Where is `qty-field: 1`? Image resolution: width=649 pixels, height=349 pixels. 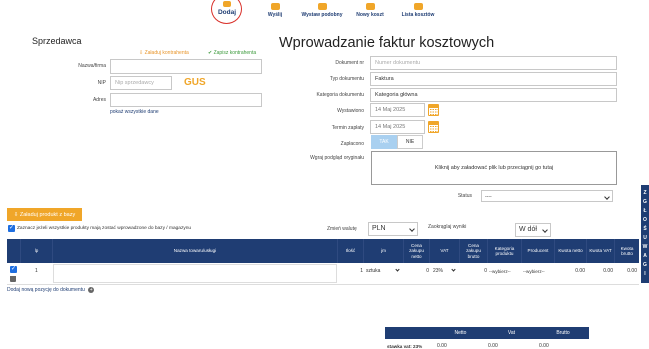
qty-field: 1 is located at coordinates (351, 271).